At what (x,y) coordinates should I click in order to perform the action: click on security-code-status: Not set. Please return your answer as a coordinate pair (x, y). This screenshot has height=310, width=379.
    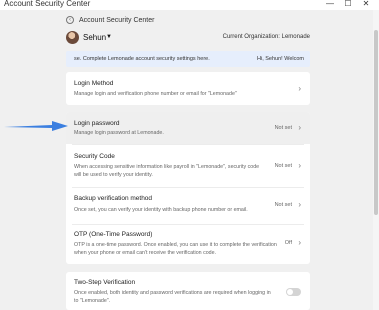
    Looking at the image, I should click on (283, 166).